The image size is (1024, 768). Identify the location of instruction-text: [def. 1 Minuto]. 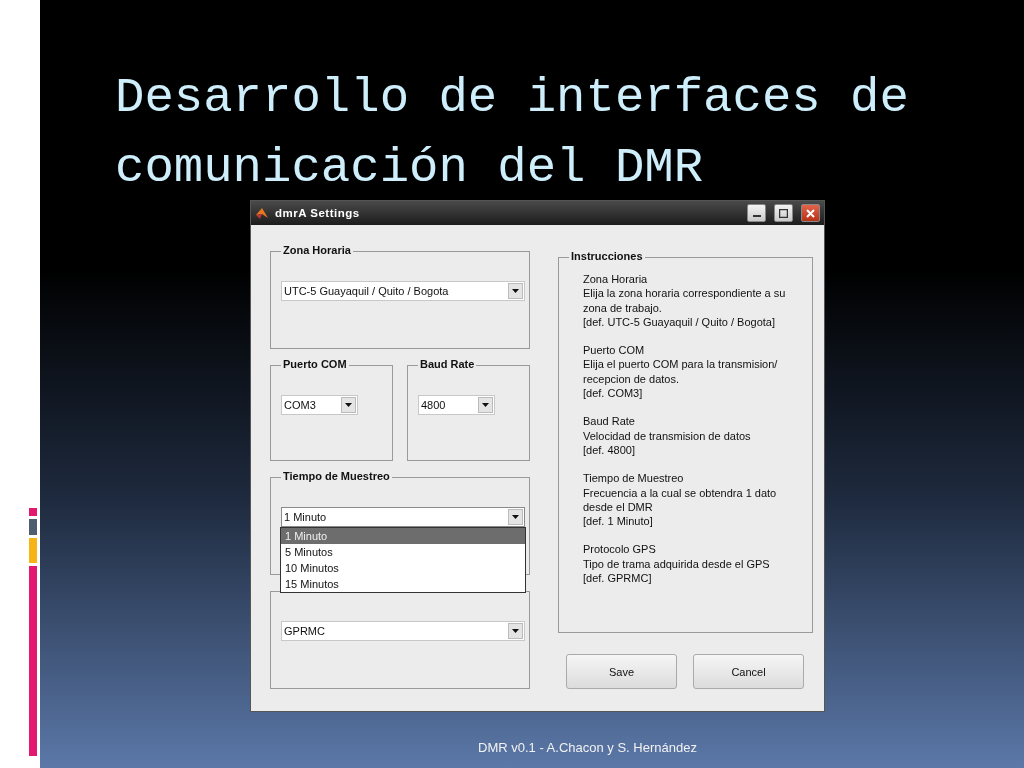
(618, 521).